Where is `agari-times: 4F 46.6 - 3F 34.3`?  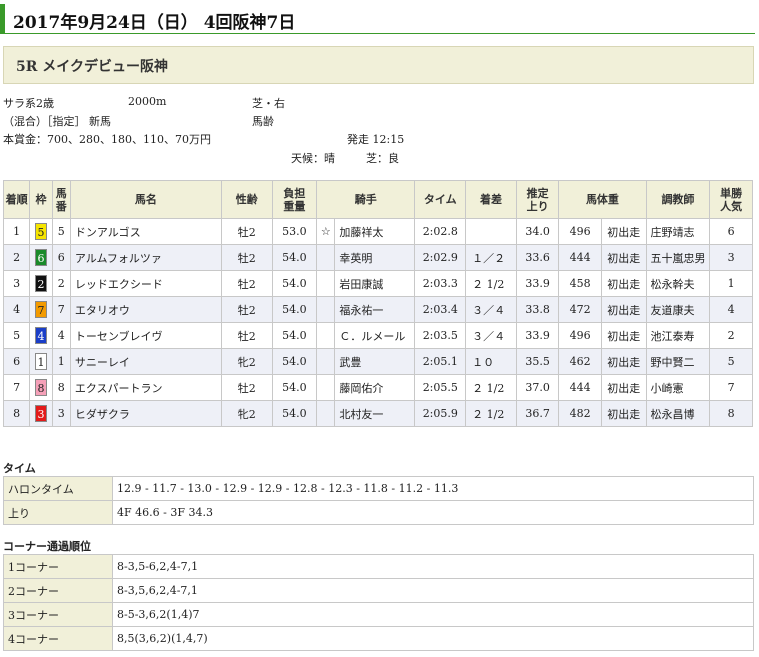
agari-times: 4F 46.6 - 3F 34.3 is located at coordinates (433, 512).